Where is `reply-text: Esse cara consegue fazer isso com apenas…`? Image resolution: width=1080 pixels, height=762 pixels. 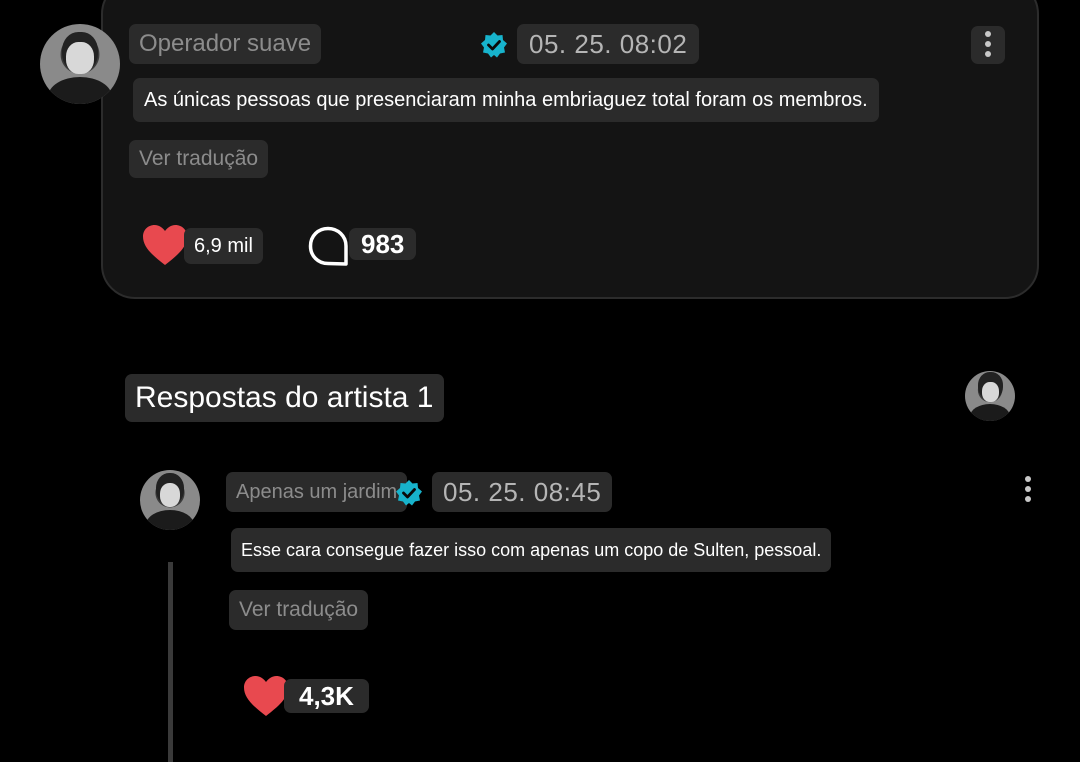 reply-text: Esse cara consegue fazer isso com apenas… is located at coordinates (531, 550).